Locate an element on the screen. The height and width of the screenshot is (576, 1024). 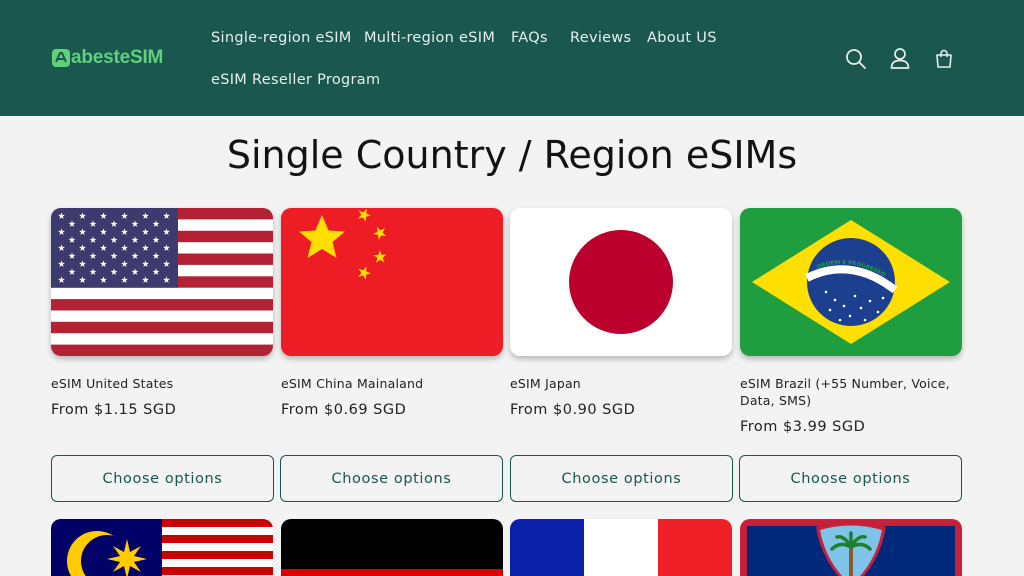
gu-flag-icon is located at coordinates (851, 547).